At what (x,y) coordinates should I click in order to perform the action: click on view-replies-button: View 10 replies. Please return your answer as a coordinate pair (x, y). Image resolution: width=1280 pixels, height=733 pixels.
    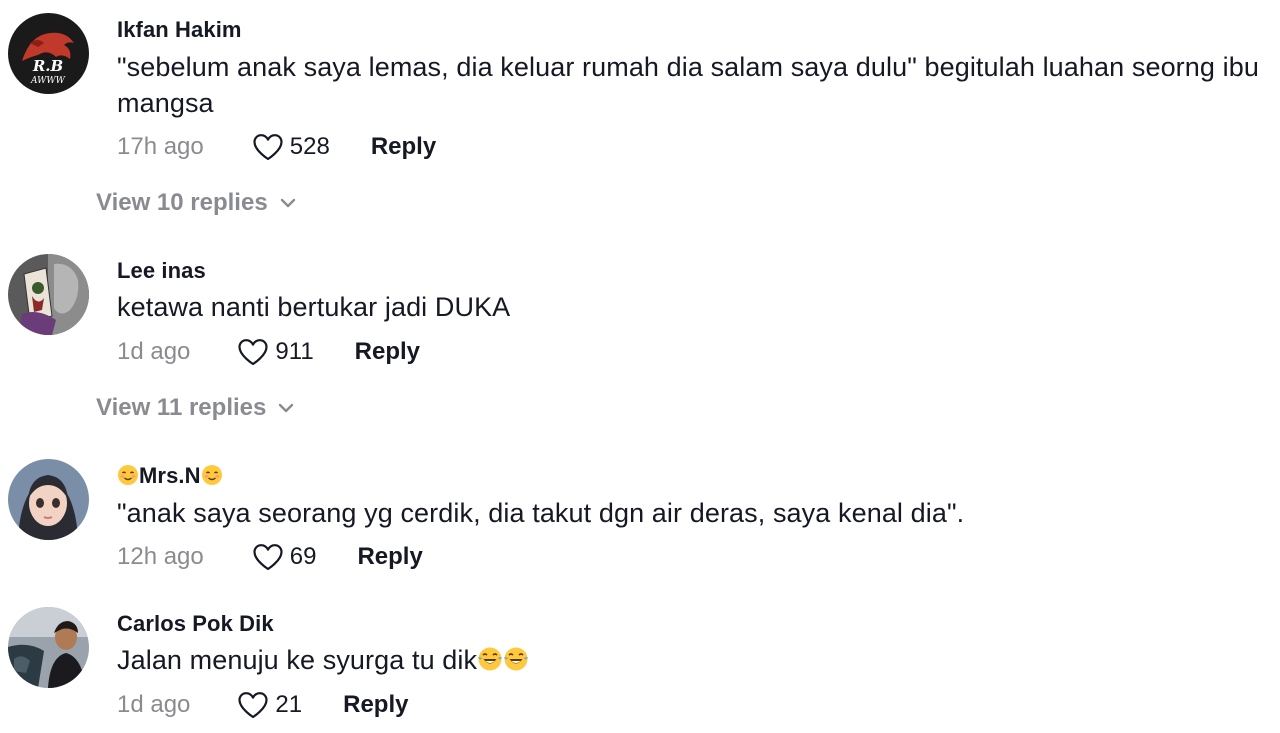
    Looking at the image, I should click on (196, 203).